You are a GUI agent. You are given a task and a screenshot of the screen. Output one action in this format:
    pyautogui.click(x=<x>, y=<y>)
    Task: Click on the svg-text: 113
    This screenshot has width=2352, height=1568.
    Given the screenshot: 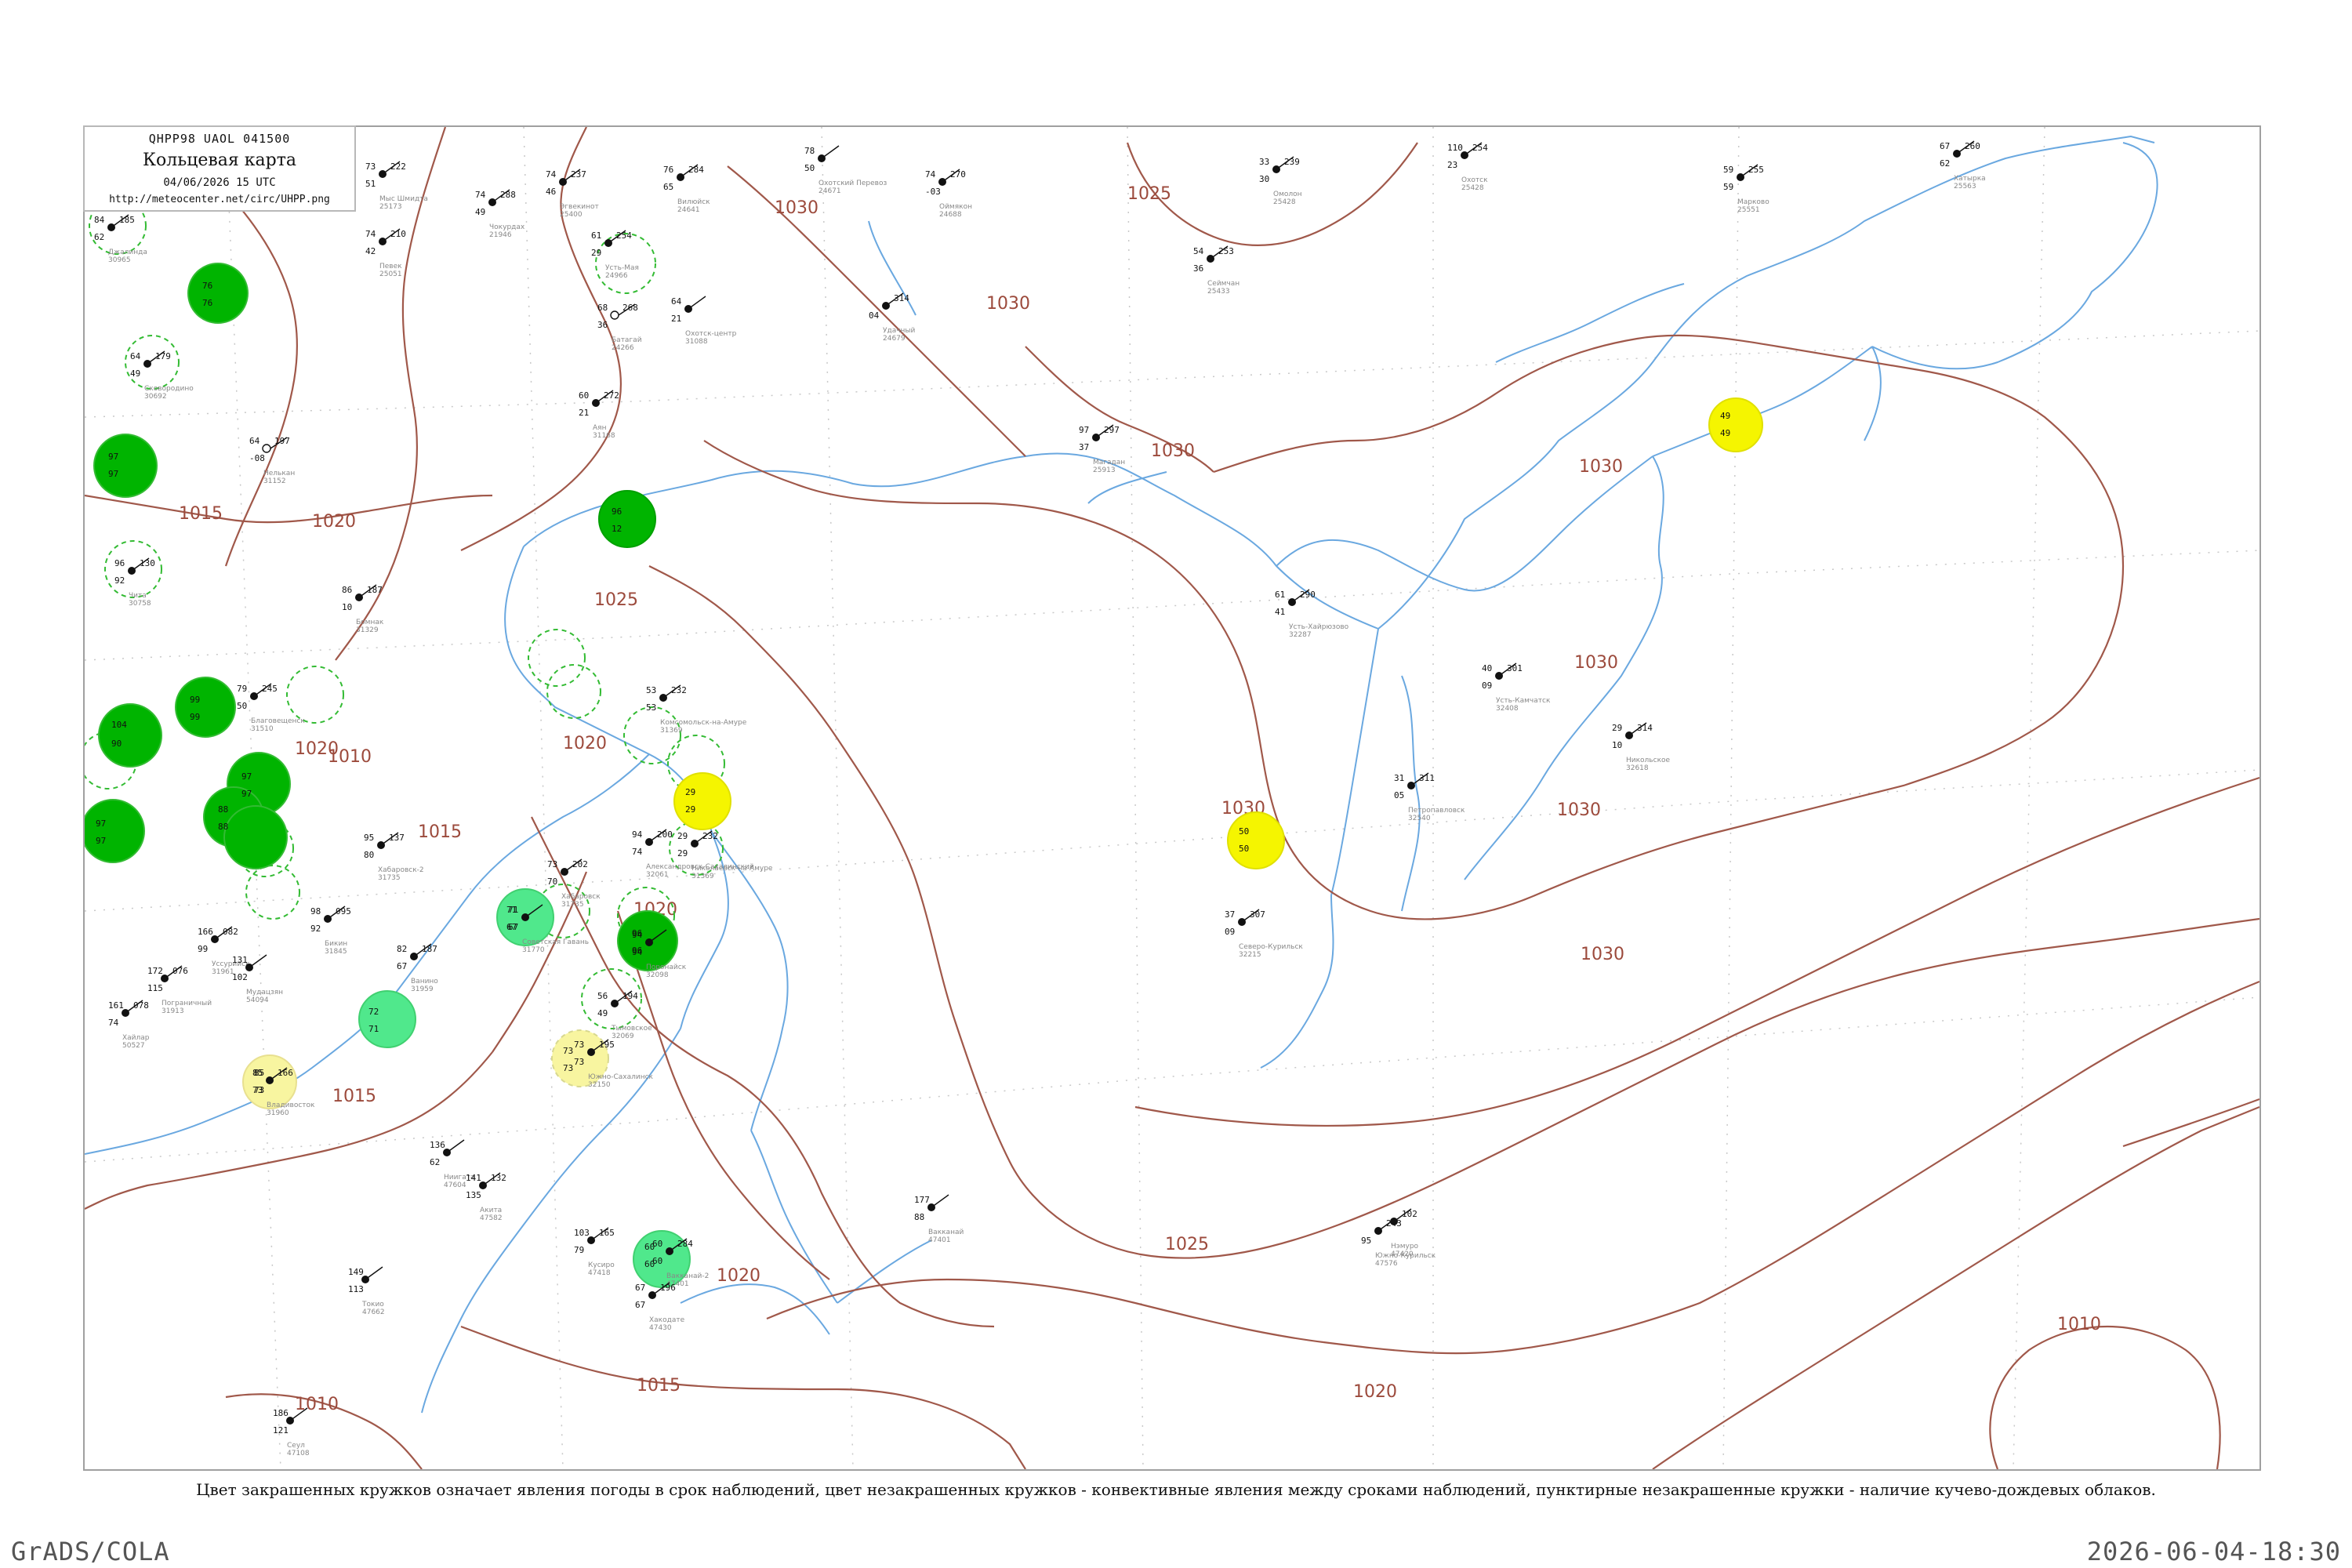 What is the action you would take?
    pyautogui.click(x=356, y=1289)
    